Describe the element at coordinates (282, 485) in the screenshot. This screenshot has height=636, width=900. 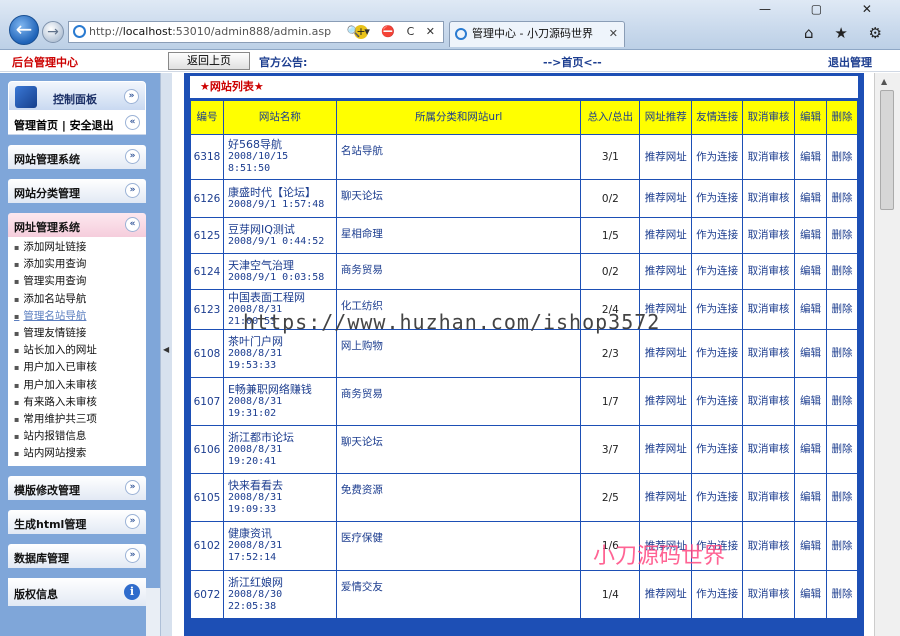
I see `site-name-link: 快来看看去` at that location.